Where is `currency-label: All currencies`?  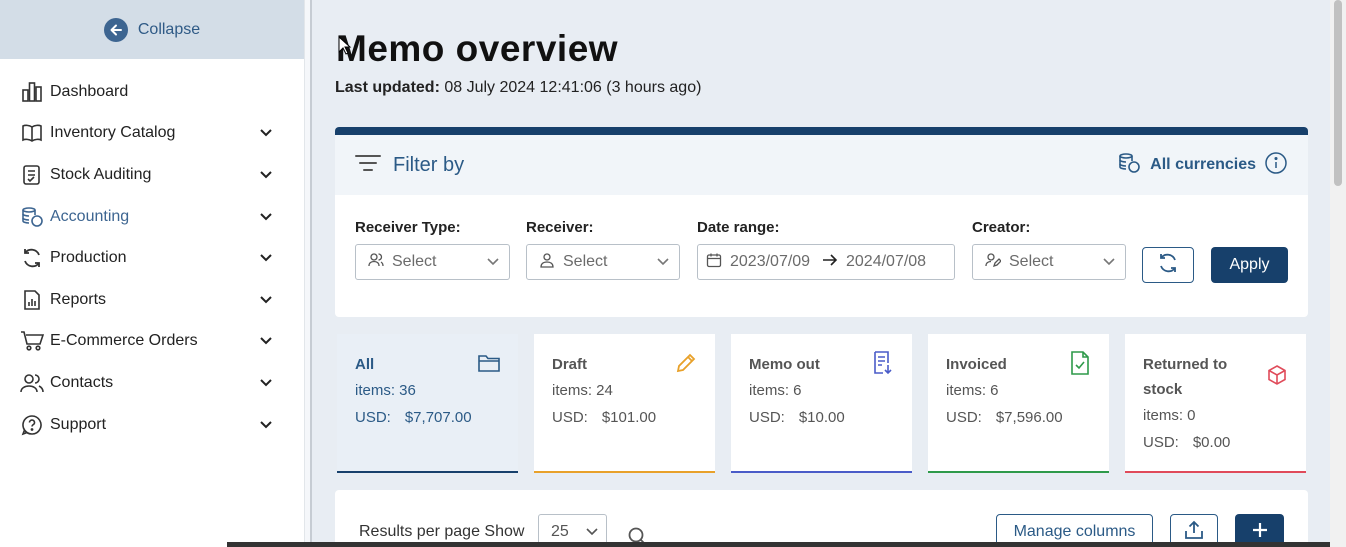
currency-label: All currencies is located at coordinates (1203, 164).